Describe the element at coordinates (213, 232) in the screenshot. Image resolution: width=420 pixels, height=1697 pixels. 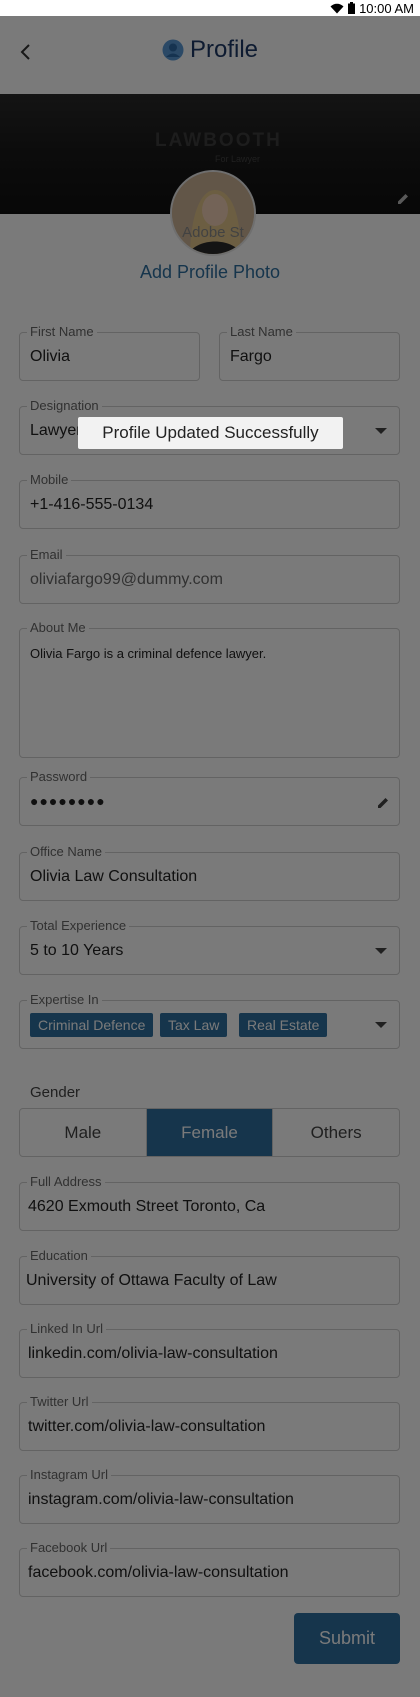
I see `avatar-overlay-text: Adobe St` at that location.